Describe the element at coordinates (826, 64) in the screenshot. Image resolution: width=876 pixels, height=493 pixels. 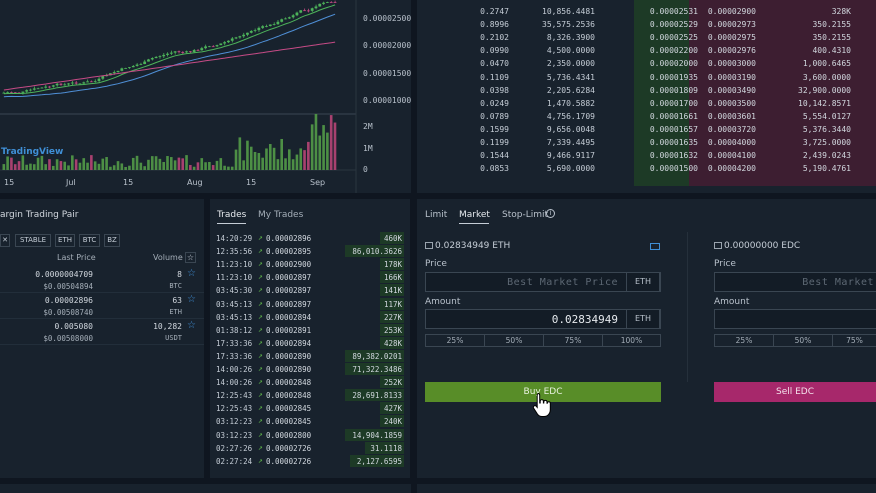
I see `orderbook-cell: 1,000.6465` at that location.